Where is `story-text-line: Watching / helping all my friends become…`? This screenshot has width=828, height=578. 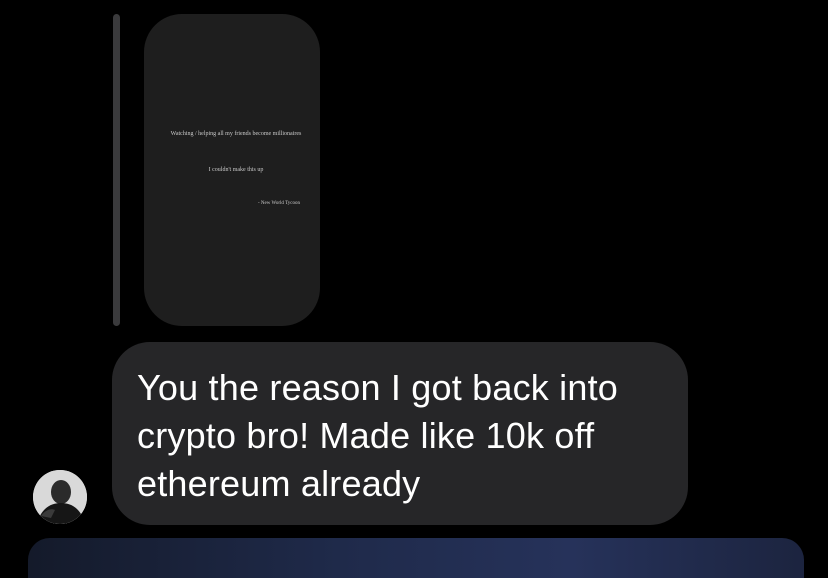 story-text-line: Watching / helping all my friends become… is located at coordinates (236, 134).